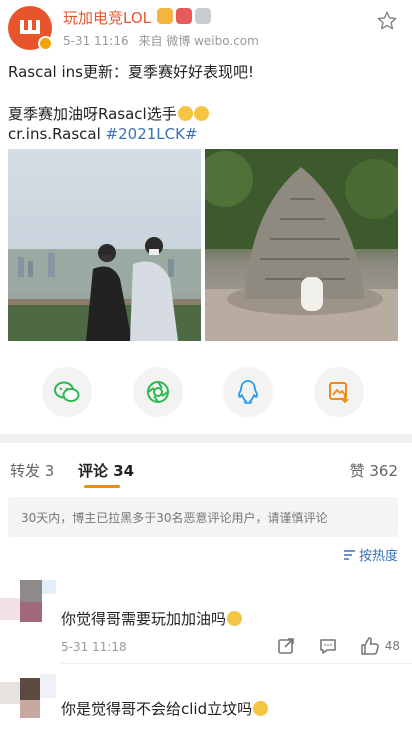 The image size is (412, 733). Describe the element at coordinates (165, 16) in the screenshot. I see `crown-badge-icon` at that location.